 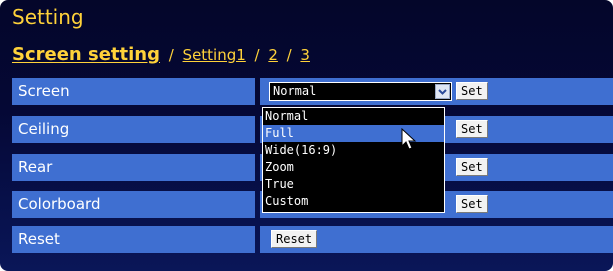 What do you see at coordinates (472, 129) in the screenshot?
I see `set-button-ceiling: Set` at bounding box center [472, 129].